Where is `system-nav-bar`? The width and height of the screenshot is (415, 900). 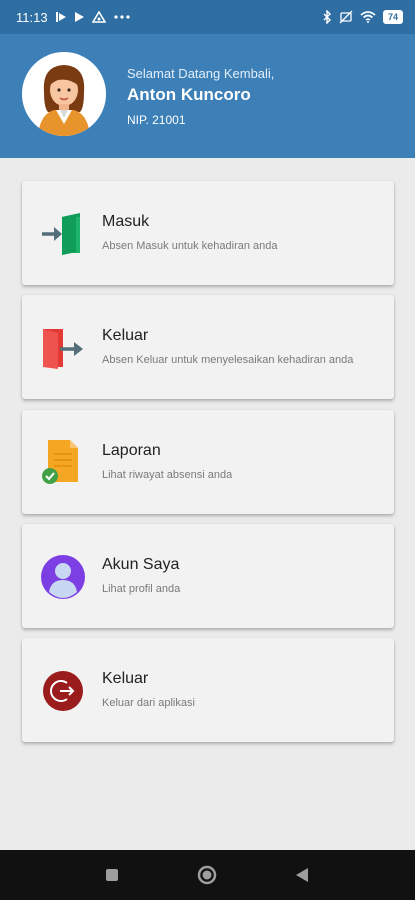
system-nav-bar is located at coordinates (207, 875).